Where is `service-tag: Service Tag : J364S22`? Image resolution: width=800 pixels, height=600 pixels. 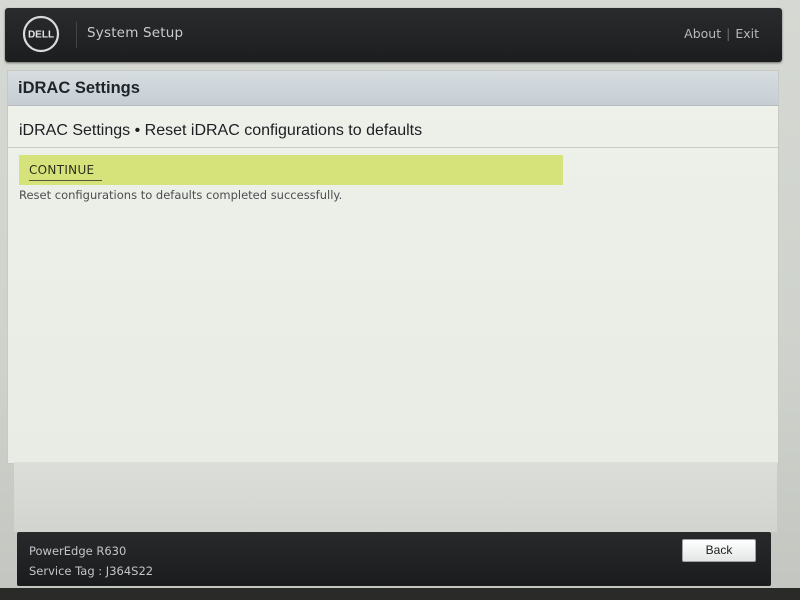 service-tag: Service Tag : J364S22 is located at coordinates (91, 571).